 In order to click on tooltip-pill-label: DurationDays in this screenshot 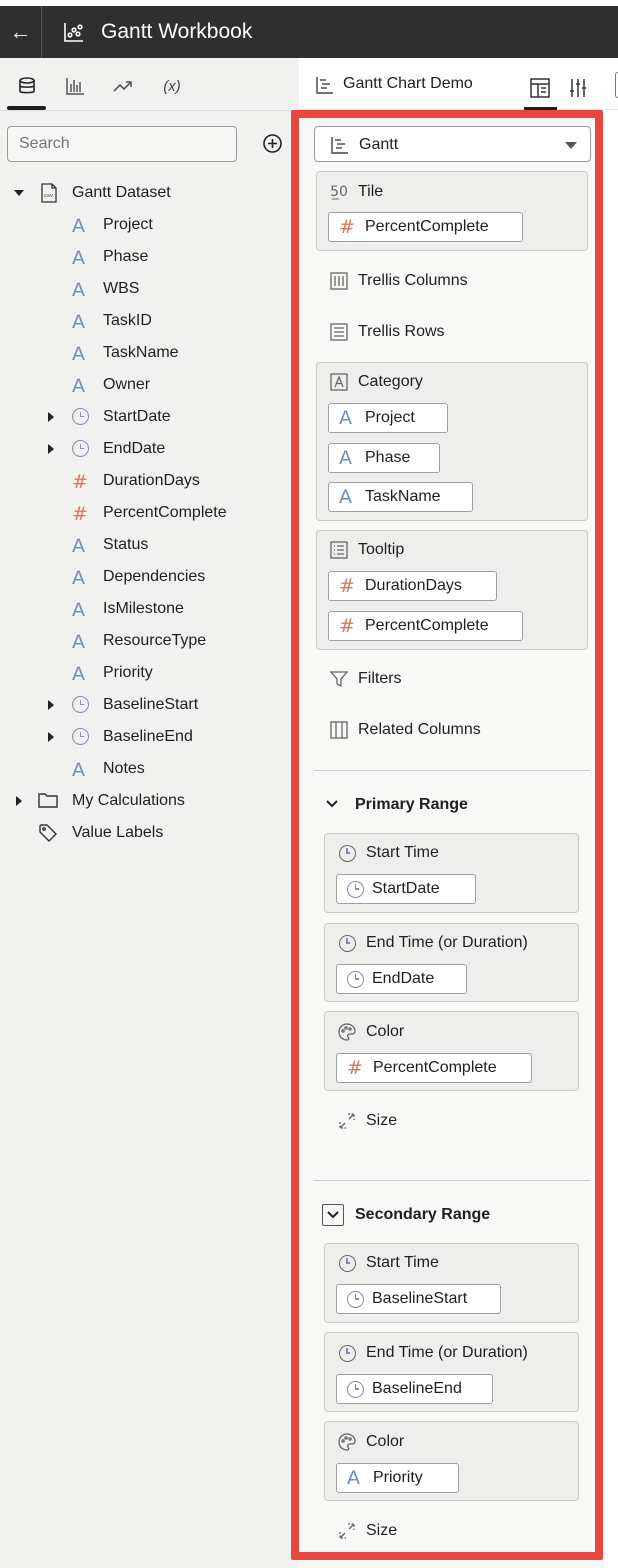, I will do `click(413, 585)`.